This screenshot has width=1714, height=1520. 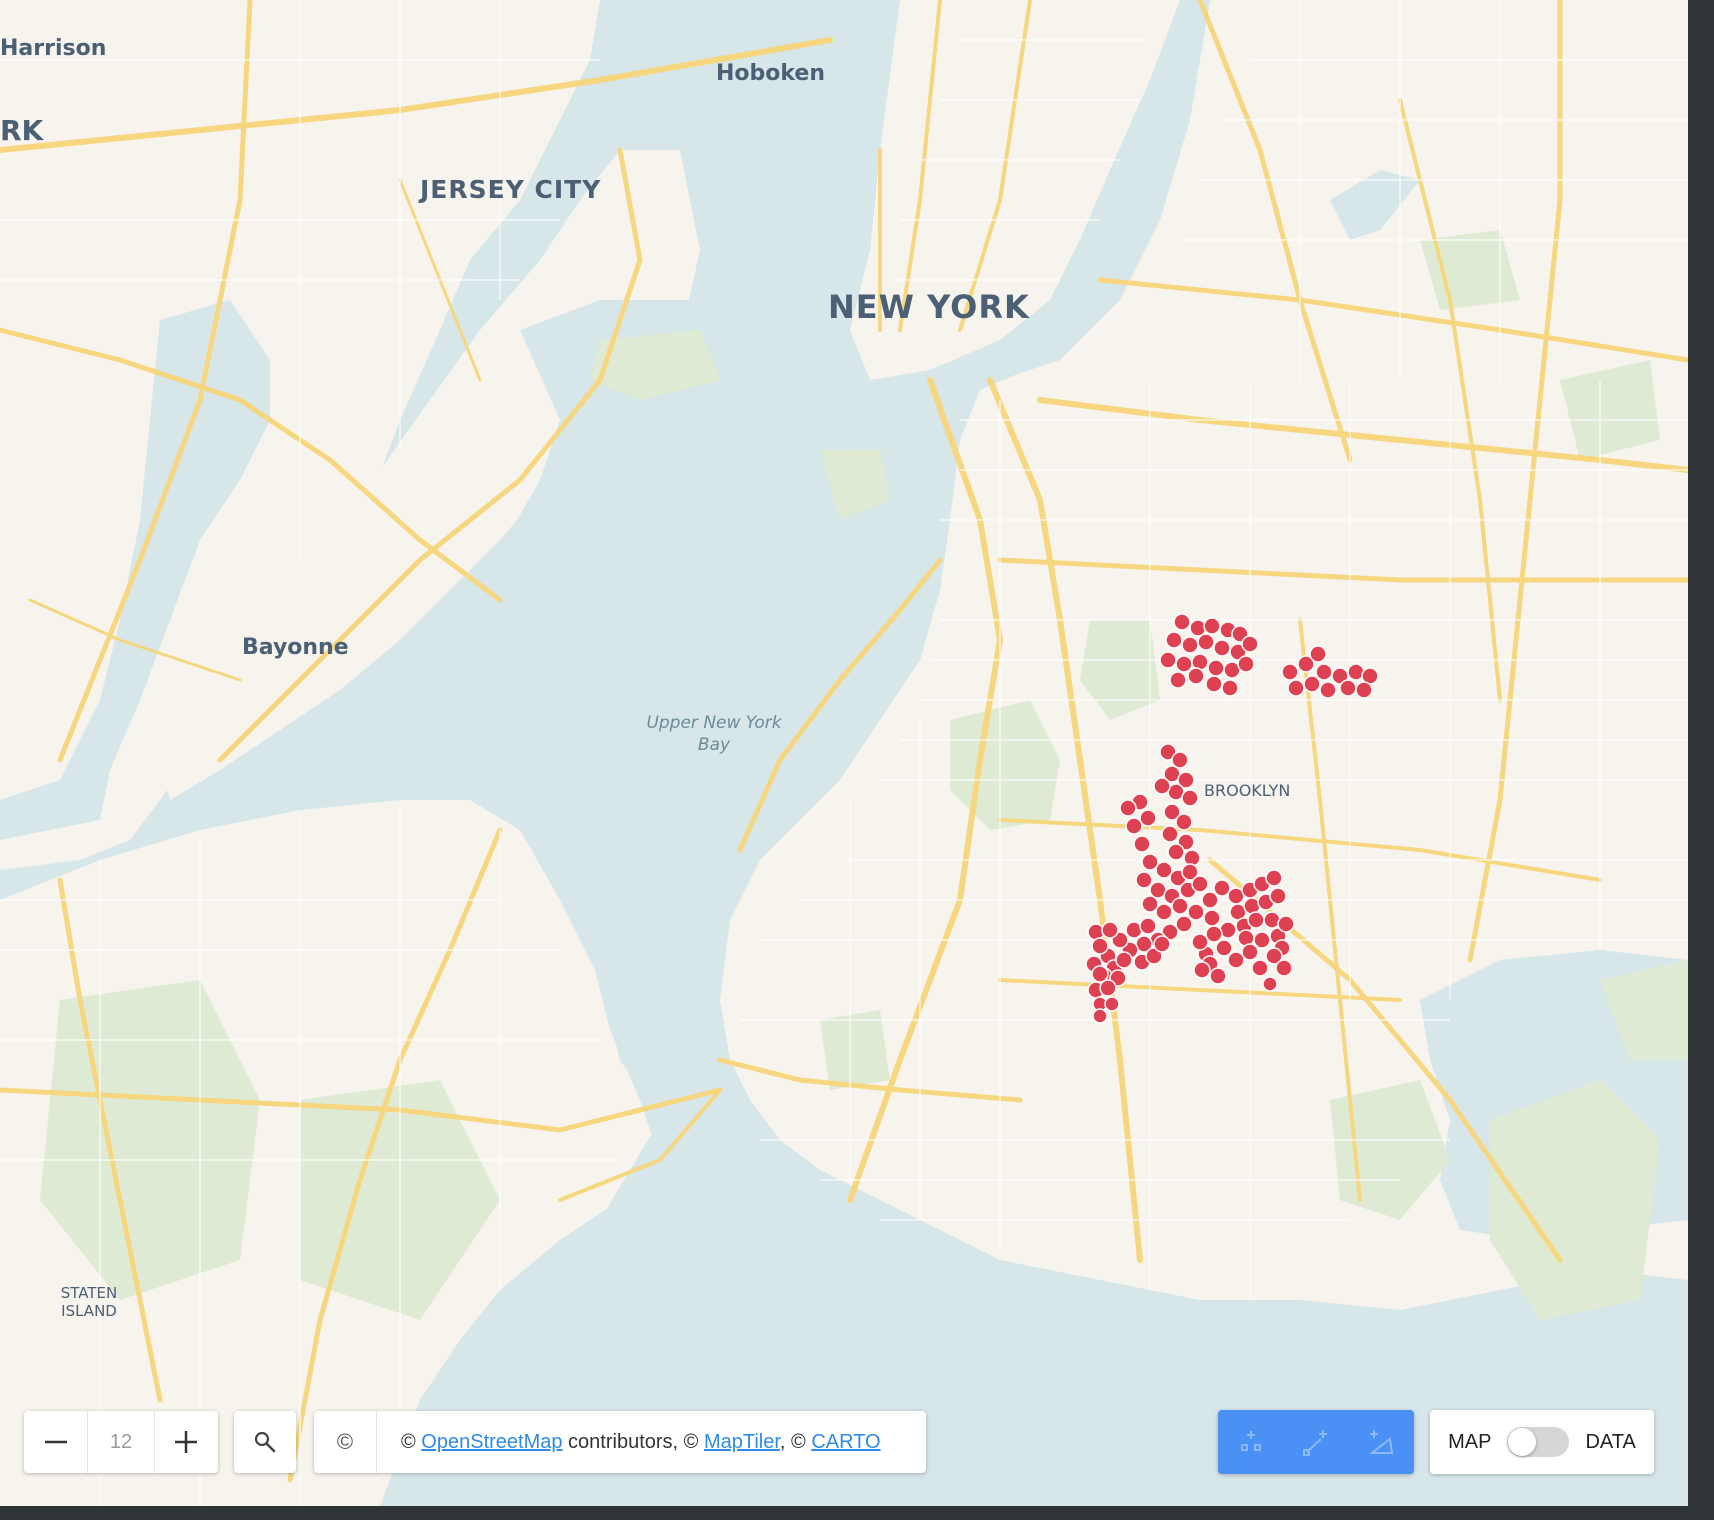 What do you see at coordinates (1538, 1442) in the screenshot?
I see `mode-toggle` at bounding box center [1538, 1442].